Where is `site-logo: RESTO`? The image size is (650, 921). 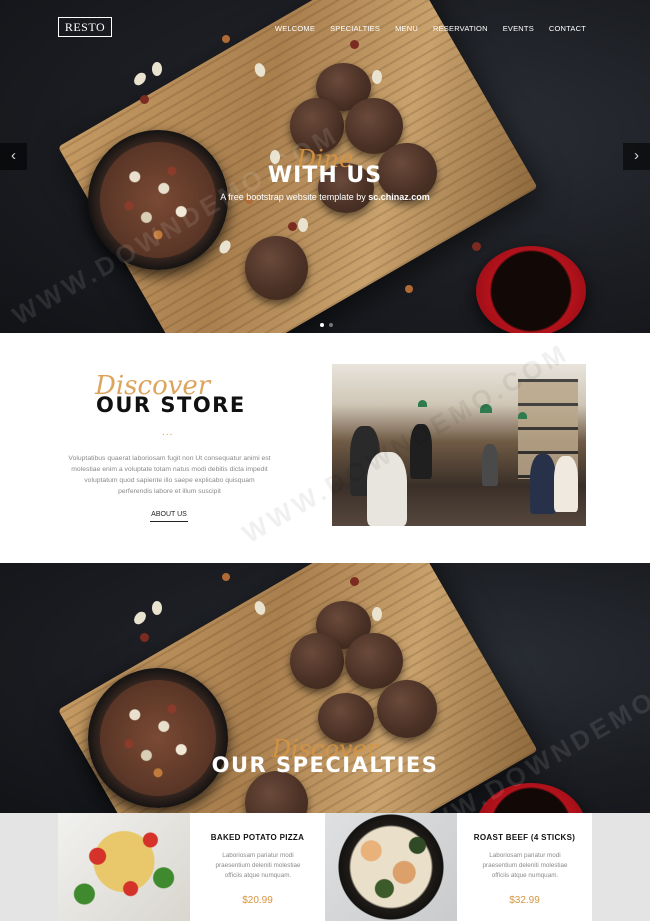
site-logo: RESTO is located at coordinates (85, 27).